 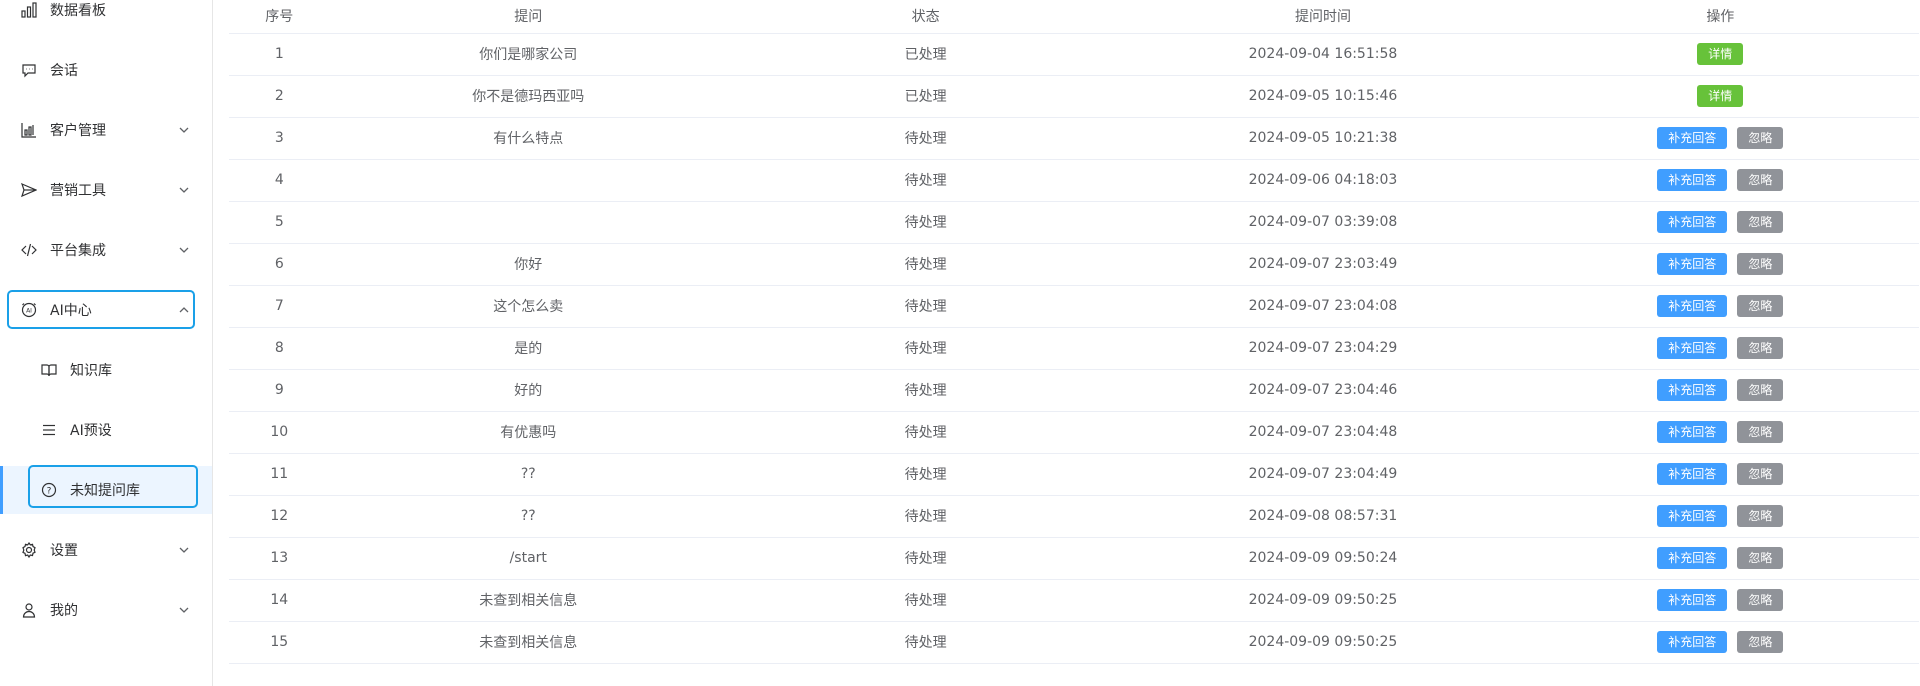 What do you see at coordinates (1323, 348) in the screenshot?
I see `cell-time: 2024-09-07 23:04:29` at bounding box center [1323, 348].